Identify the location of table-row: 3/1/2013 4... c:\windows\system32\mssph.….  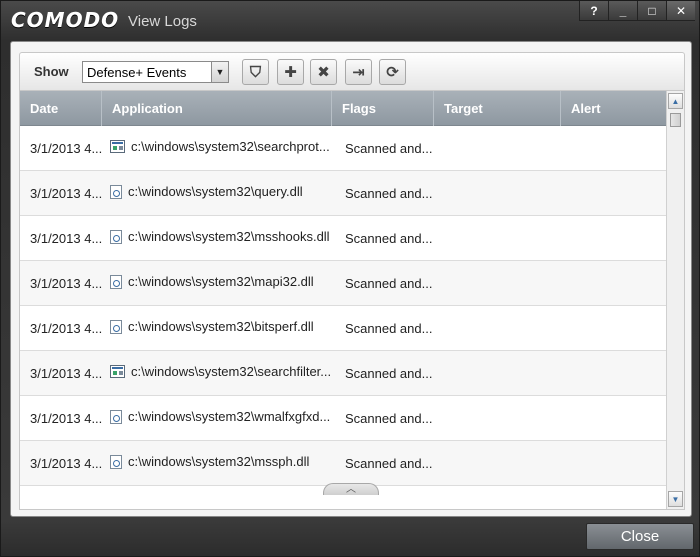
(343, 463).